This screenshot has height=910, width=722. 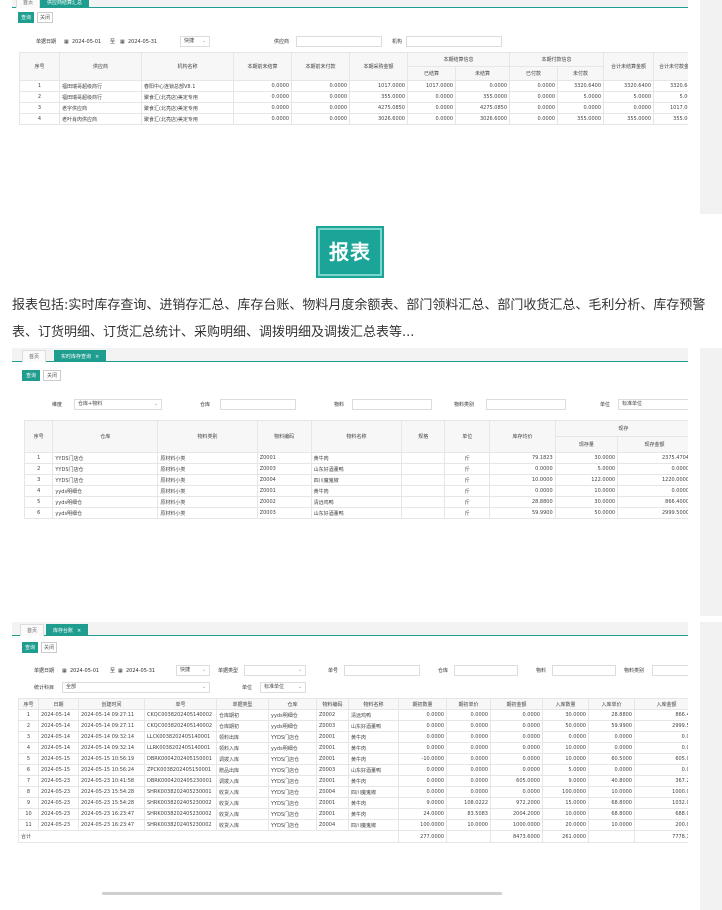 I want to click on tab-settlement: 供应商结算汇总, so click(x=65, y=4).